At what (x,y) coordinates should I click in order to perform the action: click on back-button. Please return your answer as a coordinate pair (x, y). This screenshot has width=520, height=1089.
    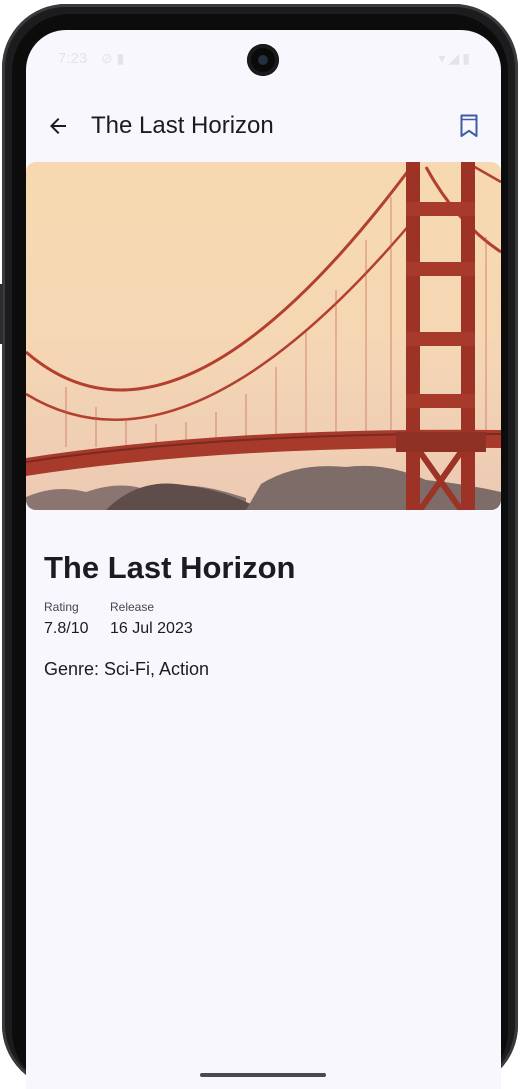
    Looking at the image, I should click on (58, 126).